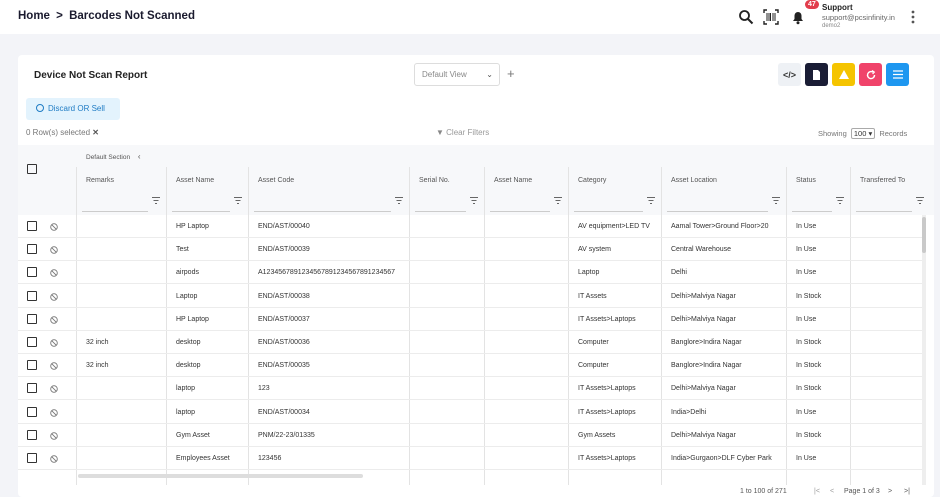  Describe the element at coordinates (108, 16) in the screenshot. I see `breadcrumb: Home > Barcodes Not Scanned` at that location.